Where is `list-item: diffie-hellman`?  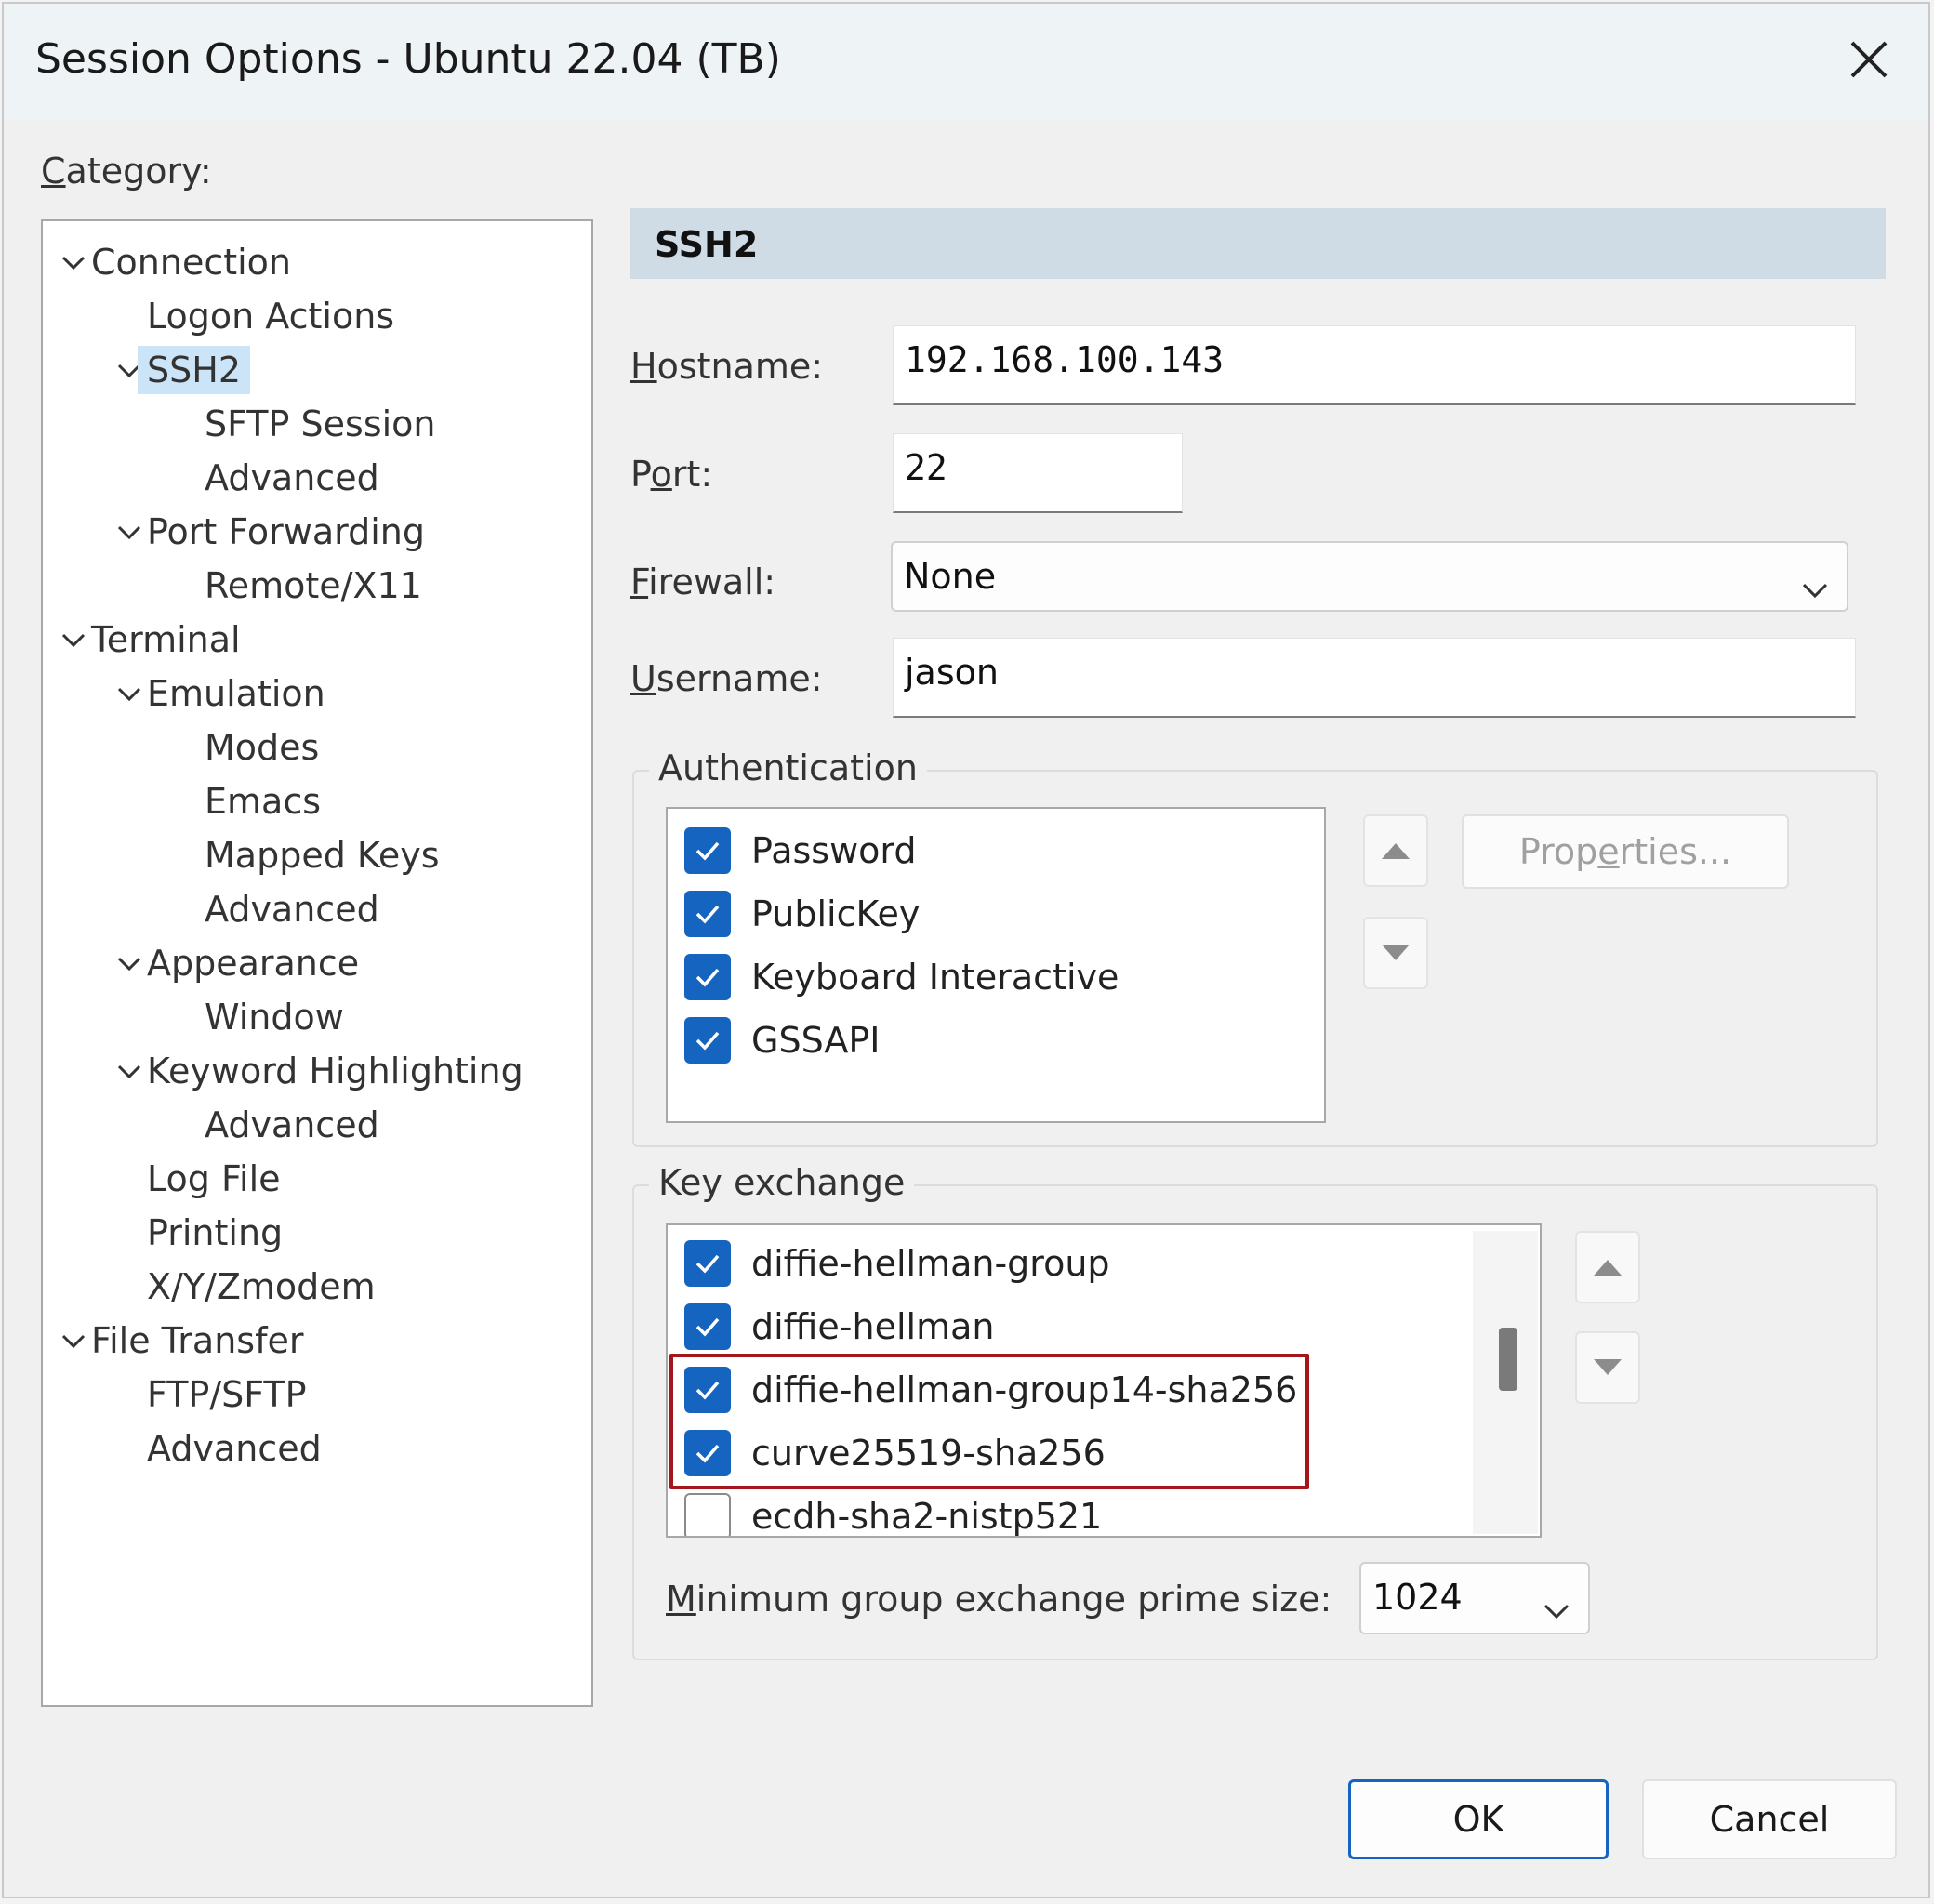
list-item: diffie-hellman is located at coordinates (839, 1326).